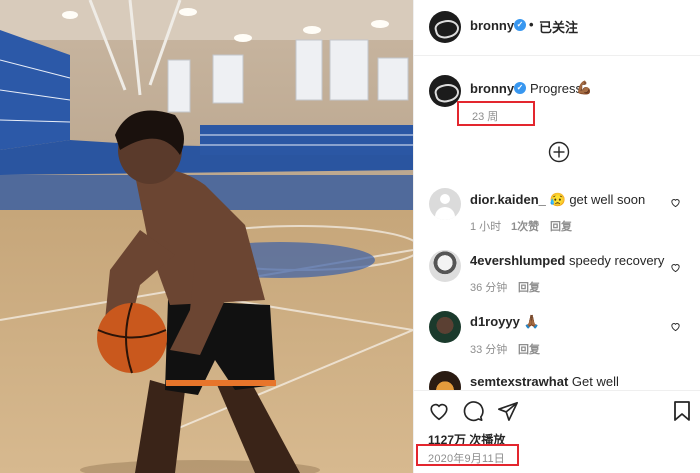 Image resolution: width=700 pixels, height=473 pixels. I want to click on caption-text: Progress, so click(556, 88).